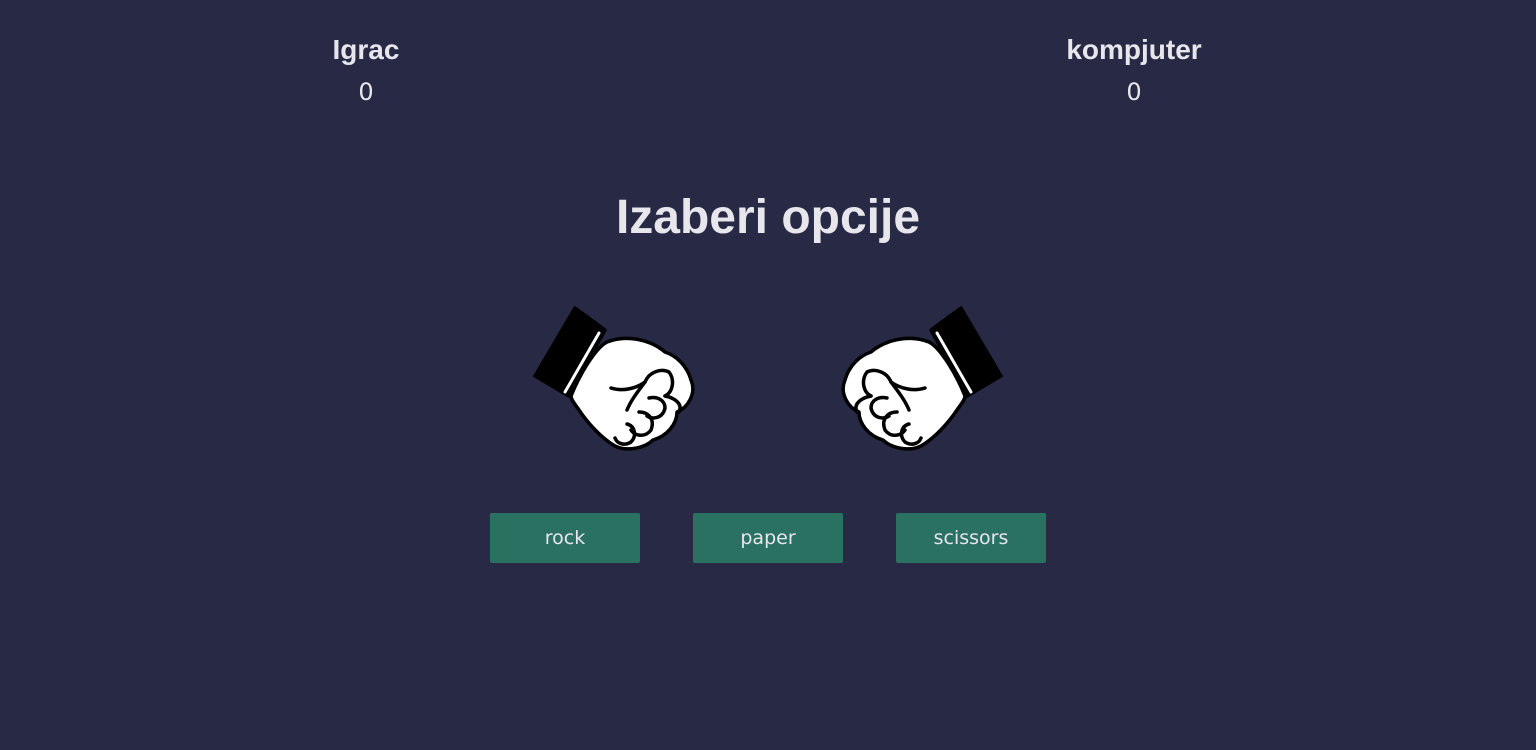 The image size is (1536, 750). Describe the element at coordinates (1134, 92) in the screenshot. I see `computer-score: 0` at that location.